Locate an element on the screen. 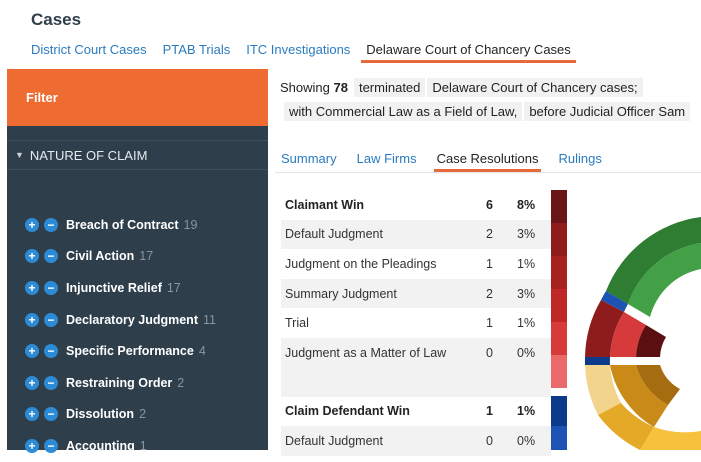  filter-chip-status: terminated is located at coordinates (389, 87).